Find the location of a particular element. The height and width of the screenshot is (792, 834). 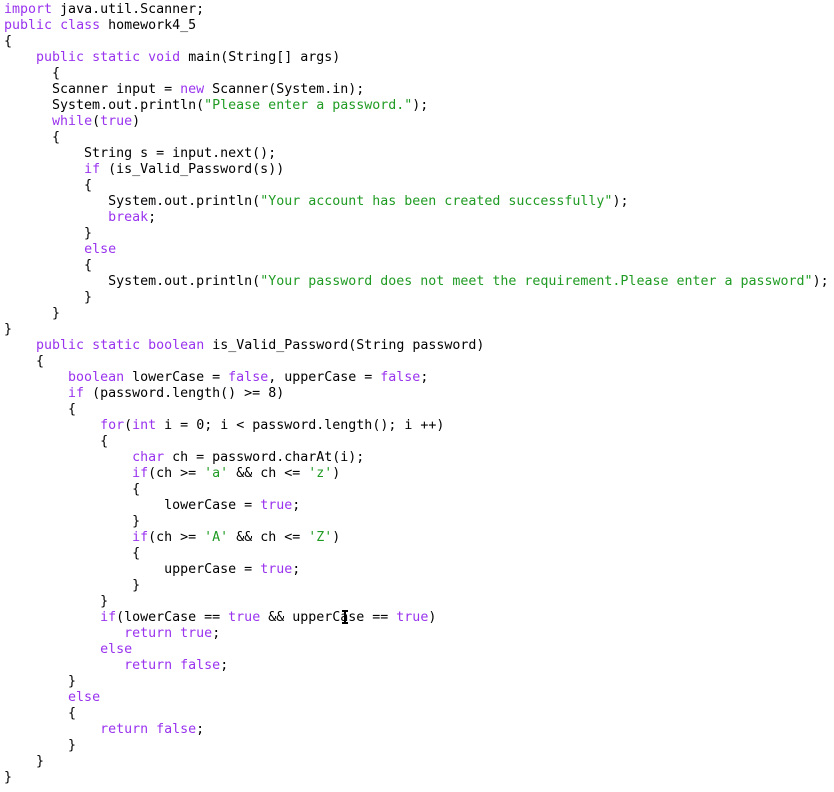

code-token: (lowerCase == is located at coordinates (172, 617).